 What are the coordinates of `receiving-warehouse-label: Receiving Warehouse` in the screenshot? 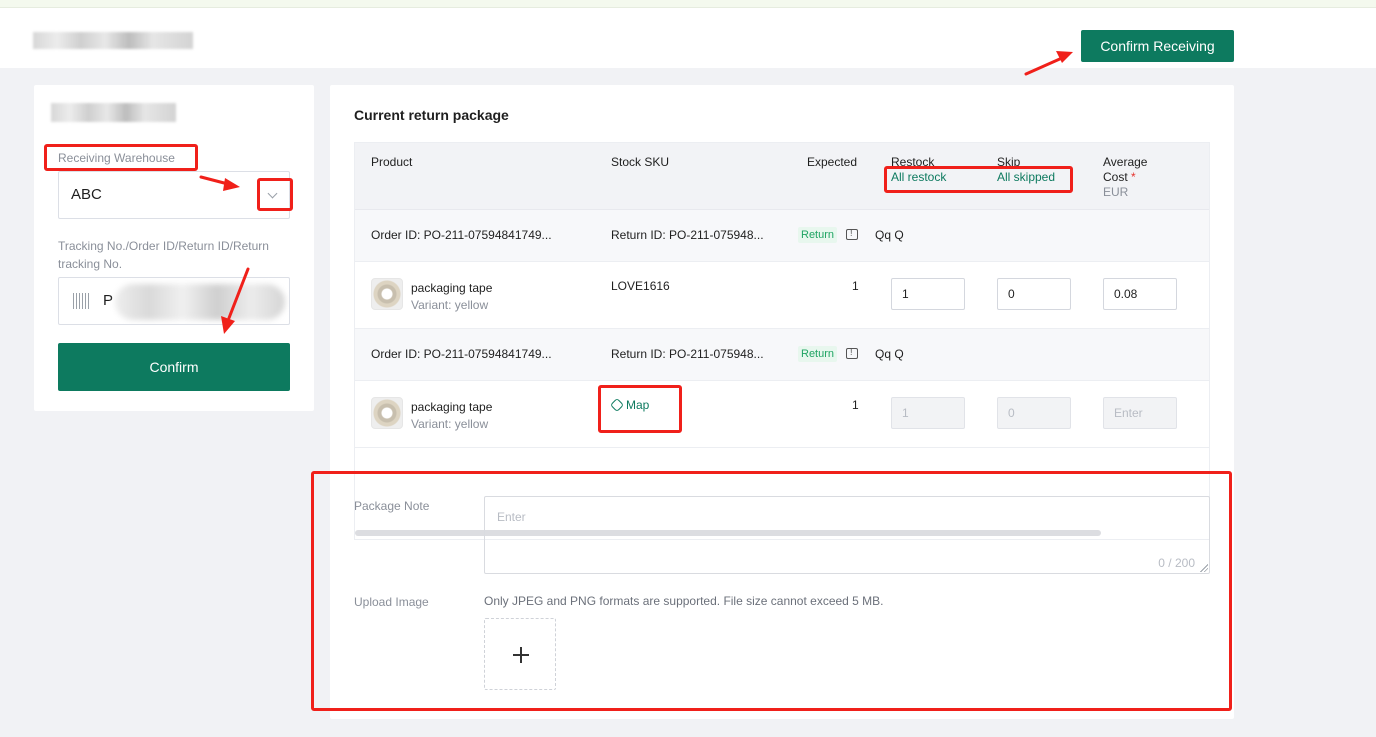 It's located at (116, 158).